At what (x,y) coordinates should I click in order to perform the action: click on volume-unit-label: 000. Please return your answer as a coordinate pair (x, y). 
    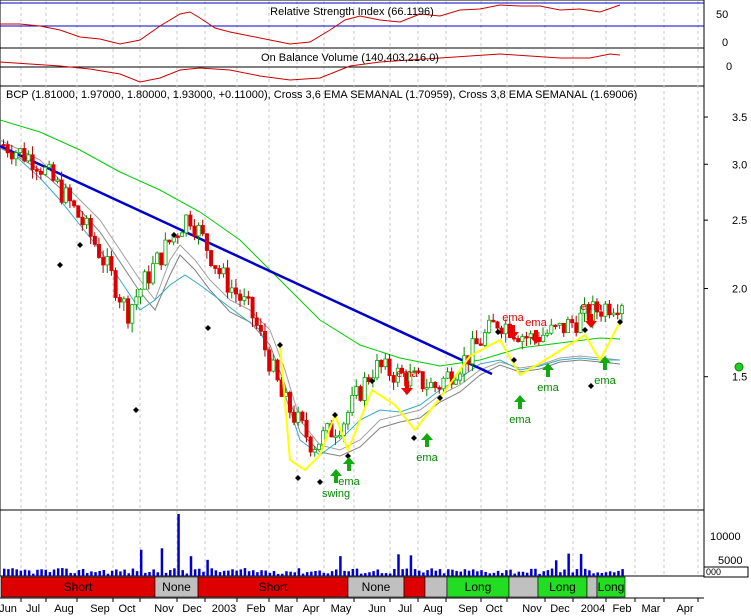
    Looking at the image, I should click on (713, 572).